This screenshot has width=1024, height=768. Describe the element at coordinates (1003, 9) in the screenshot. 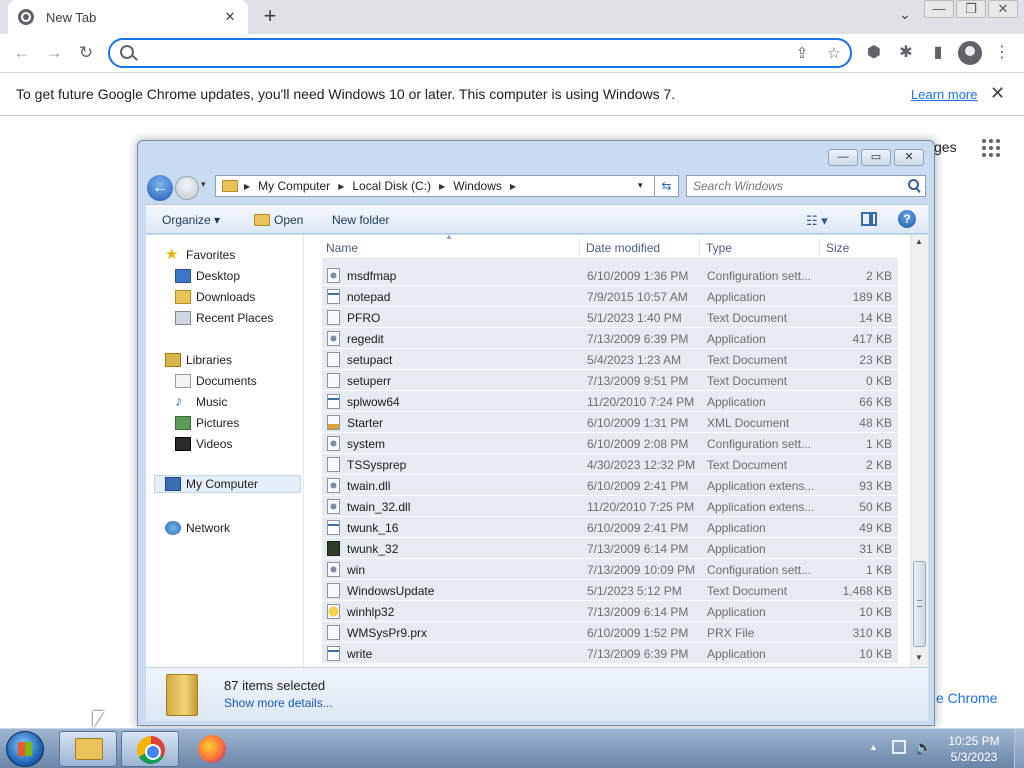

I see `chrome-close-button: ✕` at that location.